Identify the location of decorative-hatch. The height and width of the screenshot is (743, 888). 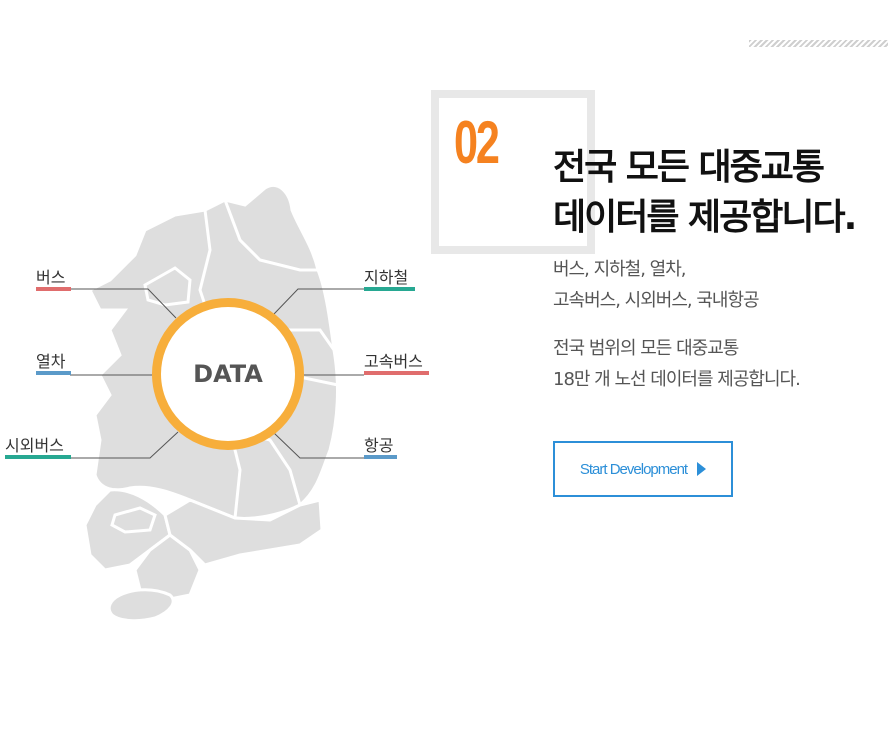
(818, 43).